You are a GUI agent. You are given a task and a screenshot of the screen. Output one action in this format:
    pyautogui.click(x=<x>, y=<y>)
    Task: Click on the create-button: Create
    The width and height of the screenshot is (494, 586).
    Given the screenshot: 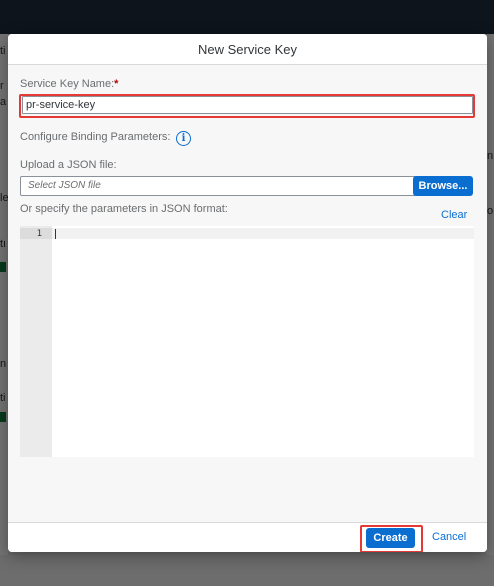 What is the action you would take?
    pyautogui.click(x=390, y=538)
    